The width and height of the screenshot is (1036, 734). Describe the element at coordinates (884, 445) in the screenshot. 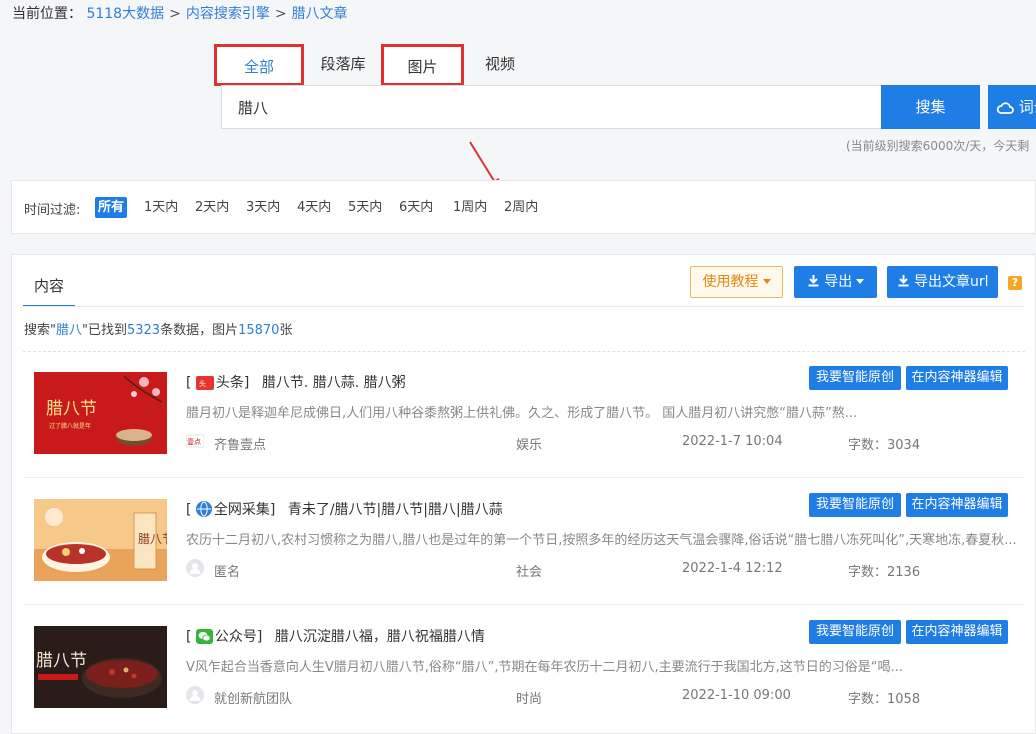

I see `result-word-count: 字数：3034` at that location.